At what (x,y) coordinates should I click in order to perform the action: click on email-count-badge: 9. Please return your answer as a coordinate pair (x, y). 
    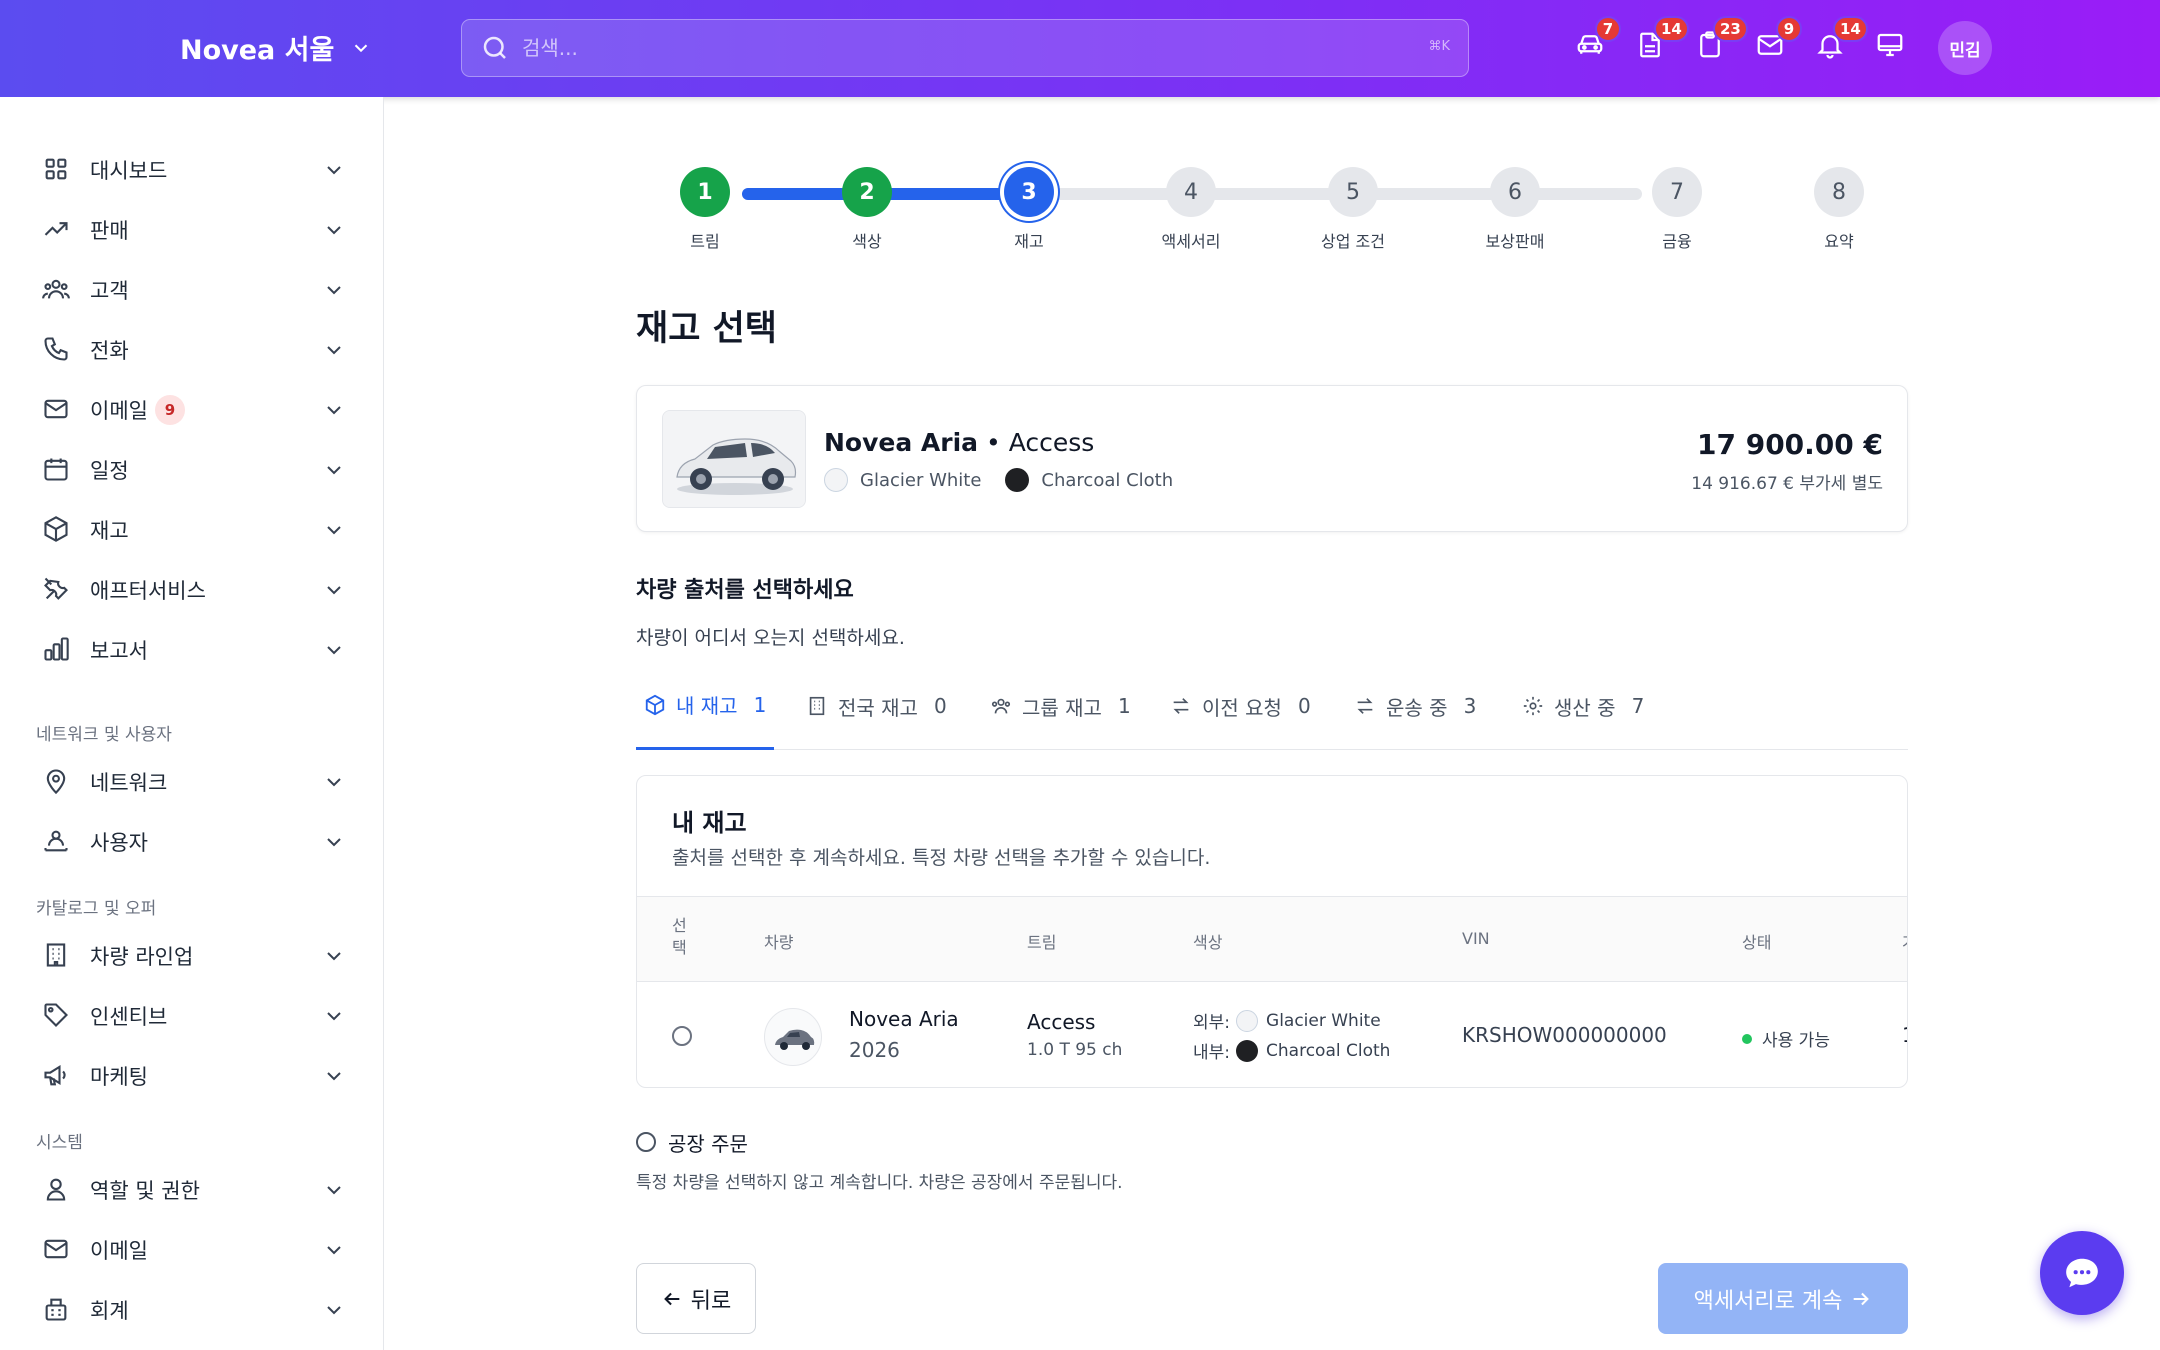
    Looking at the image, I should click on (170, 410).